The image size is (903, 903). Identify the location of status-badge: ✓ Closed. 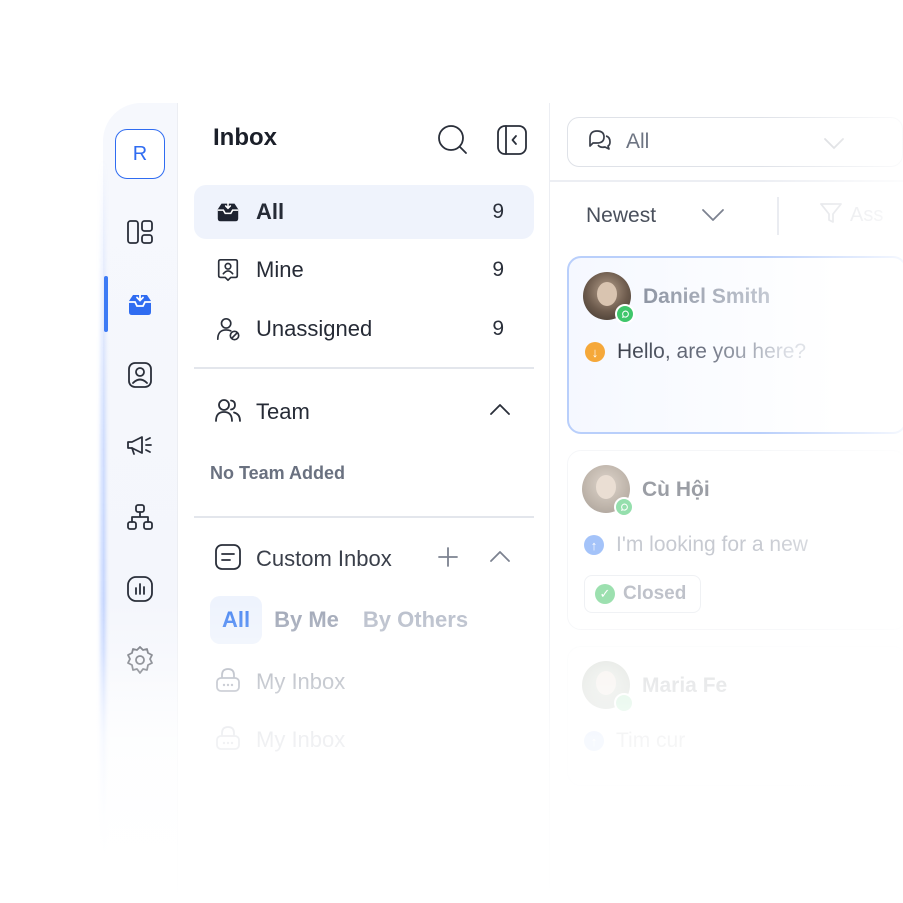
(643, 594).